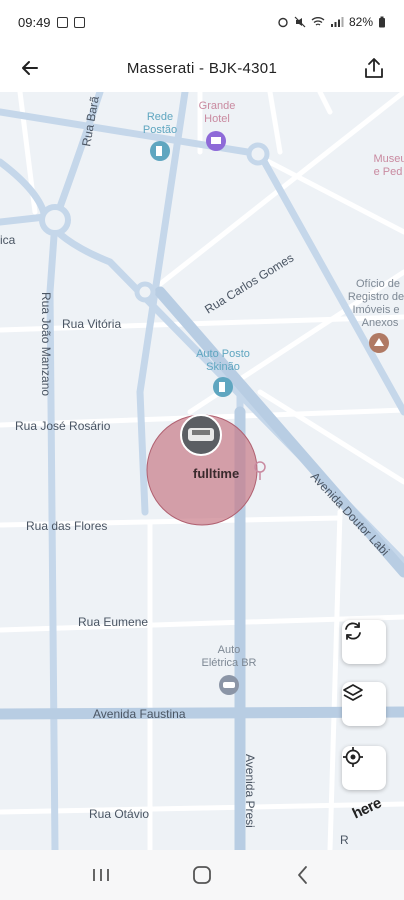  What do you see at coordinates (46, 344) in the screenshot?
I see `street-label-rua-joao-manzano: Rua João Manzano` at bounding box center [46, 344].